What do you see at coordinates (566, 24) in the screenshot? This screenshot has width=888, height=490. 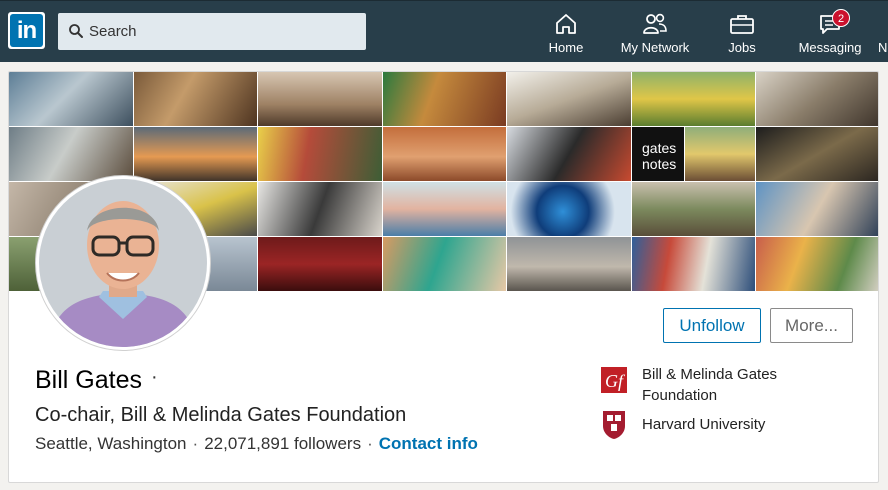 I see `home-icon` at bounding box center [566, 24].